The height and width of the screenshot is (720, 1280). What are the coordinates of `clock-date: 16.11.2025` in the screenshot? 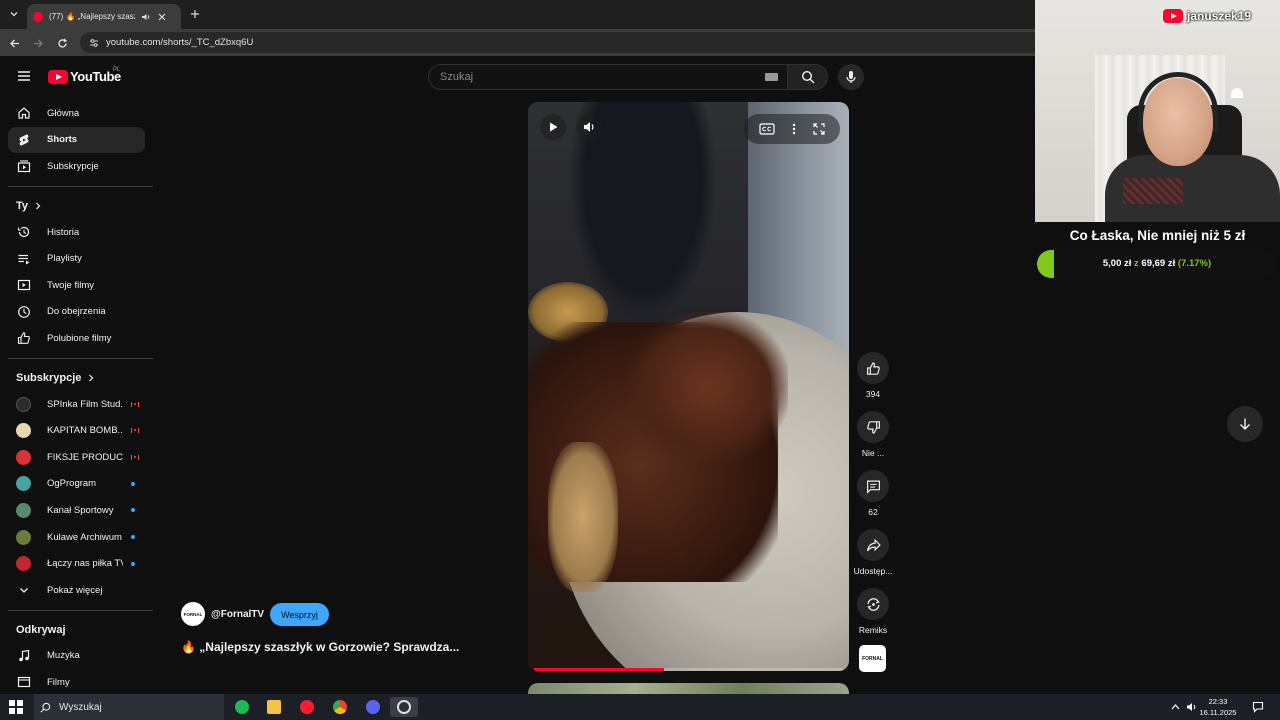 It's located at (1218, 712).